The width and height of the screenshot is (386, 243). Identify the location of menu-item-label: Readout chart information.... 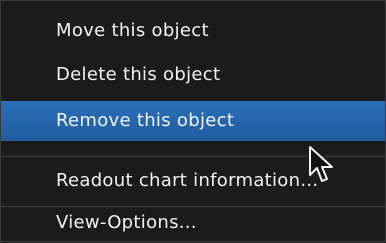
(187, 180).